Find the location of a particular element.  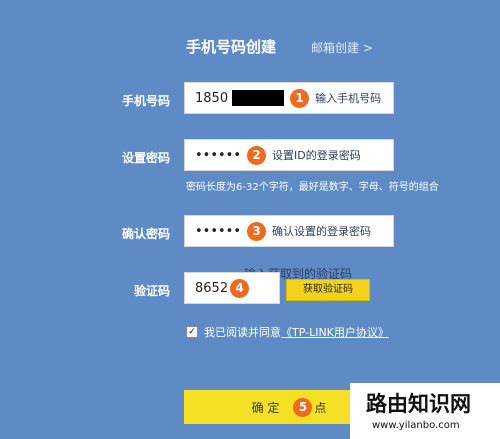

confirm-annotation: 确认设置的登录密码 is located at coordinates (322, 231).